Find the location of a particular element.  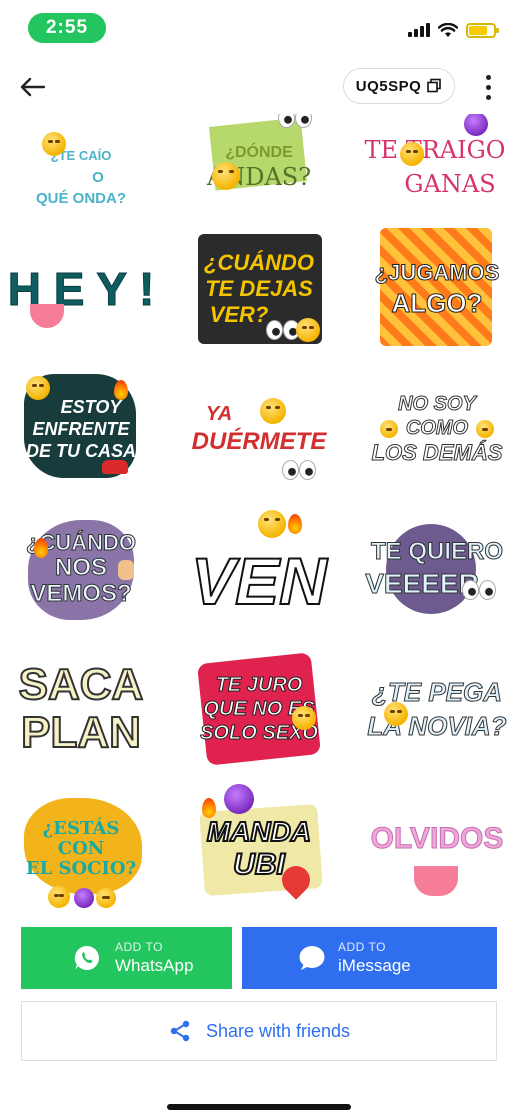

sticker-text: NO SOY is located at coordinates (437, 404).